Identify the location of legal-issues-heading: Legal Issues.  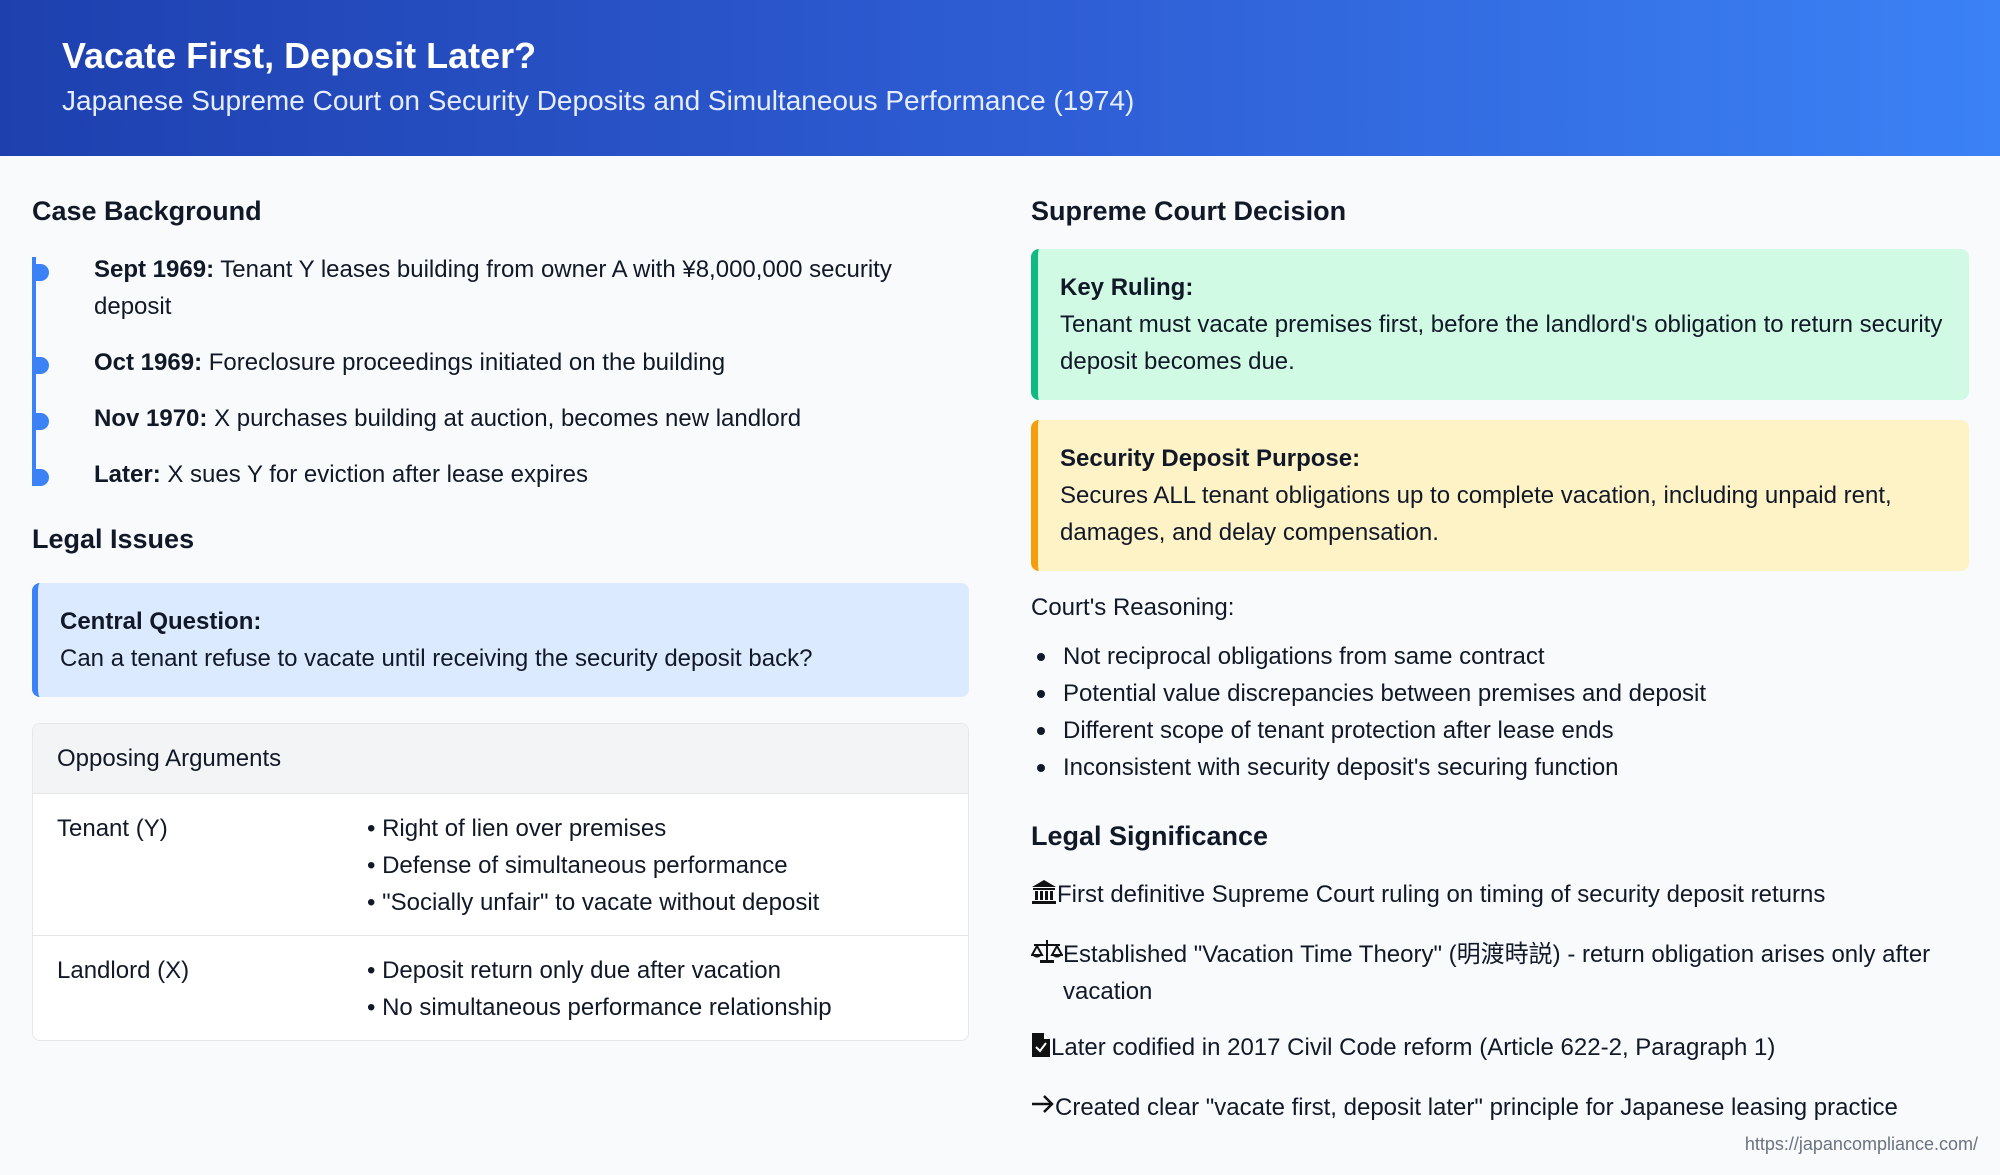
(113, 539).